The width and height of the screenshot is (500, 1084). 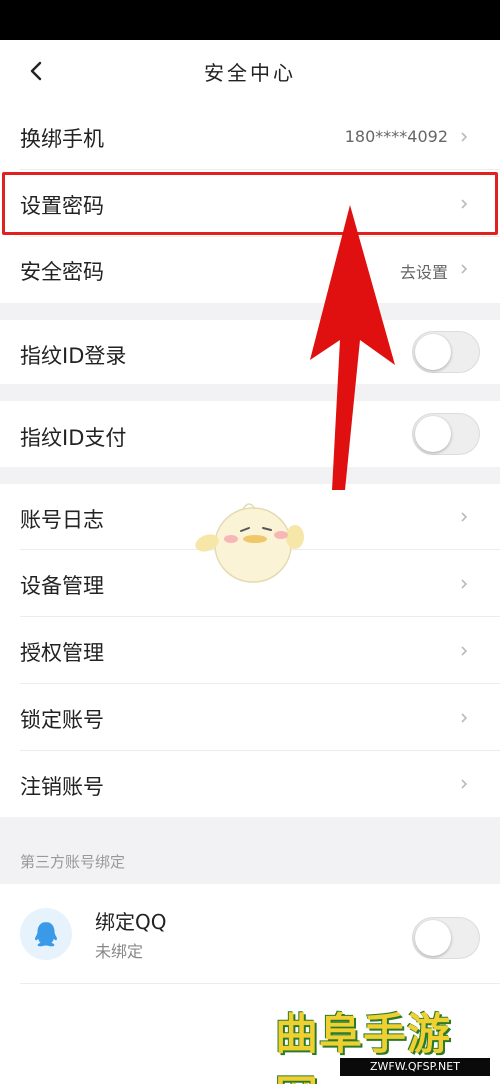 I want to click on qq-status: 未绑定, so click(x=119, y=951).